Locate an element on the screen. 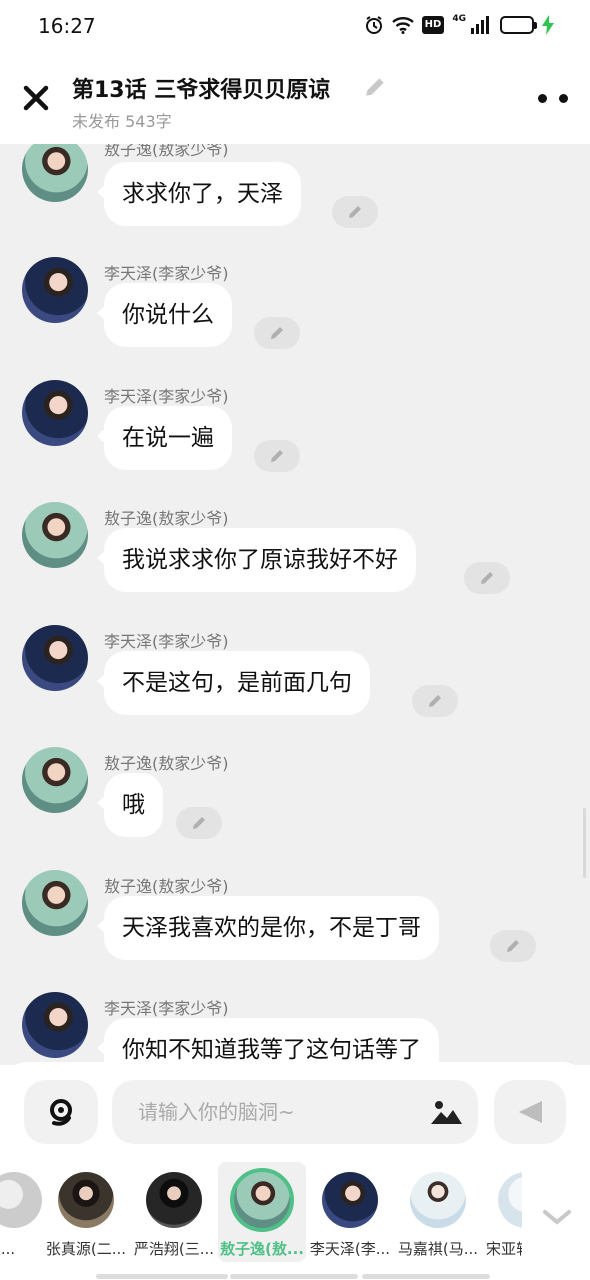 The width and height of the screenshot is (590, 1280). message-item: 李天泽(李家少爷) 在说一遍 is located at coordinates (295, 441).